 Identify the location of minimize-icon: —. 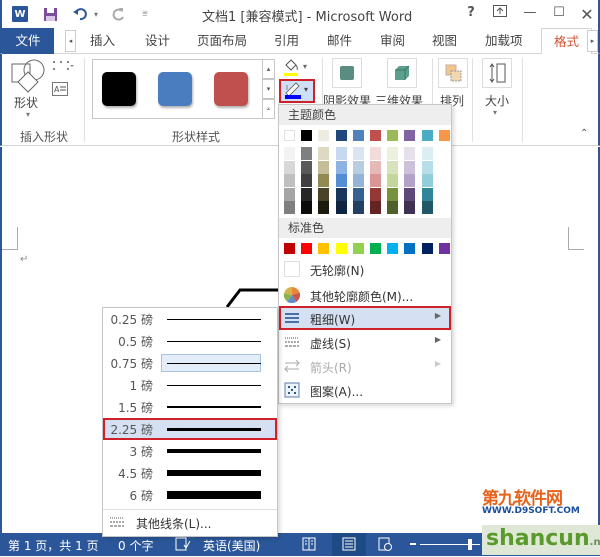
(530, 12).